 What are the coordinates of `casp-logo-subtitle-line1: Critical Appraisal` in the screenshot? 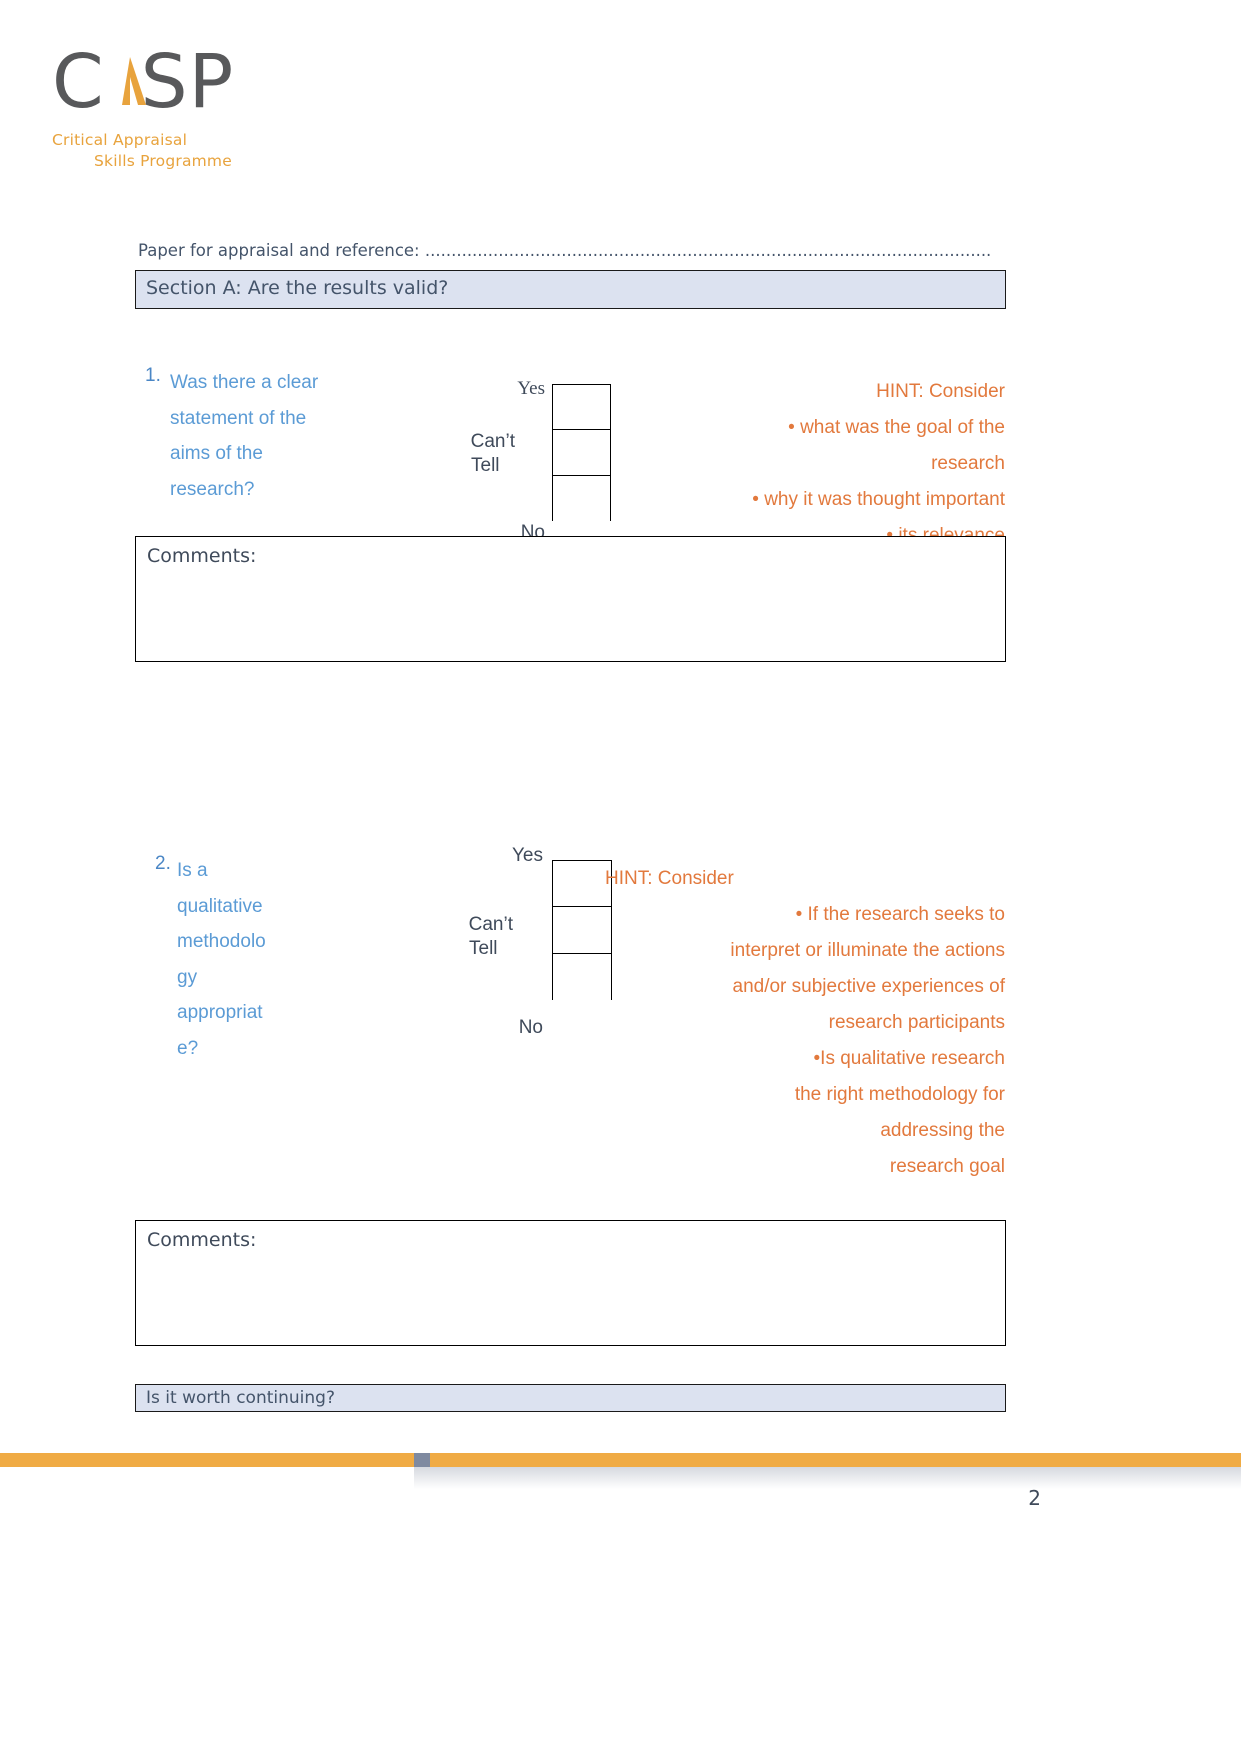 It's located at (120, 140).